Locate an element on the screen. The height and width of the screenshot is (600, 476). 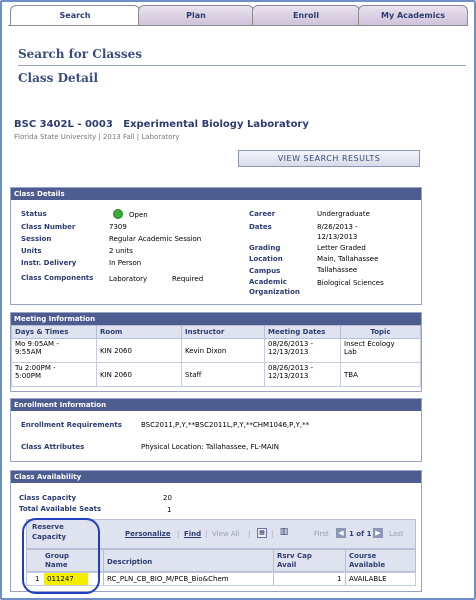
campus-label: Campus is located at coordinates (265, 271).